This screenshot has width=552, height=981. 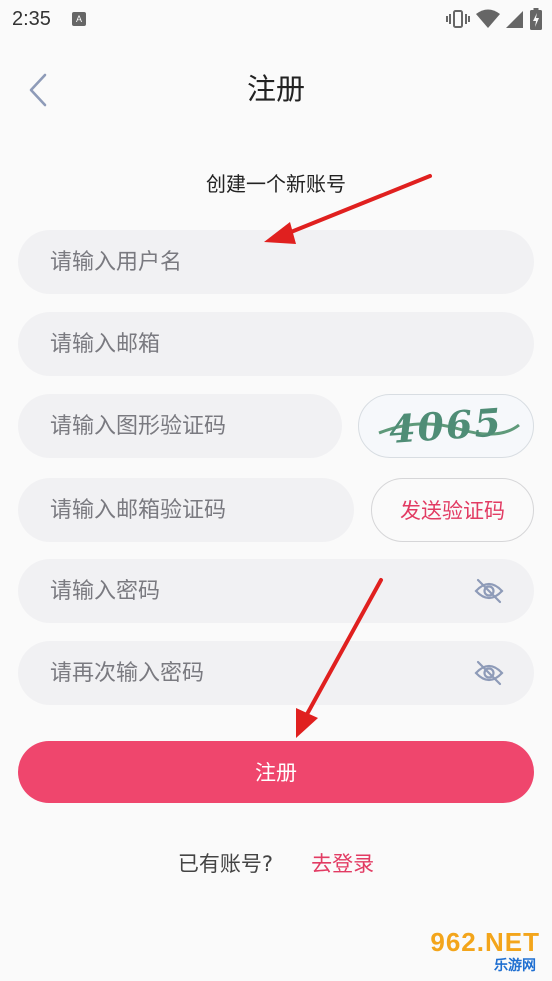 What do you see at coordinates (514, 19) in the screenshot?
I see `signal-icon` at bounding box center [514, 19].